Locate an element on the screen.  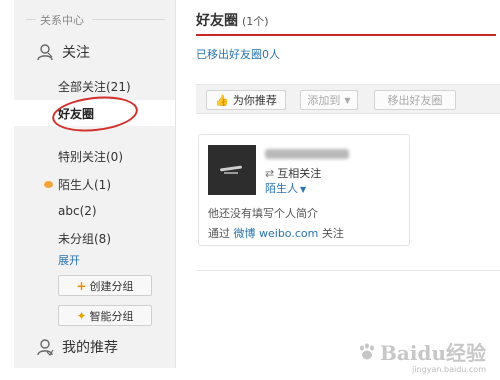
add-to-label: 添加到 is located at coordinates (324, 100).